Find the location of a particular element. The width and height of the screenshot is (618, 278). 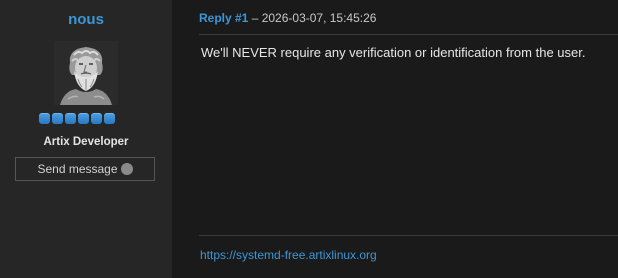

send-message-button: Send message is located at coordinates (85, 169).